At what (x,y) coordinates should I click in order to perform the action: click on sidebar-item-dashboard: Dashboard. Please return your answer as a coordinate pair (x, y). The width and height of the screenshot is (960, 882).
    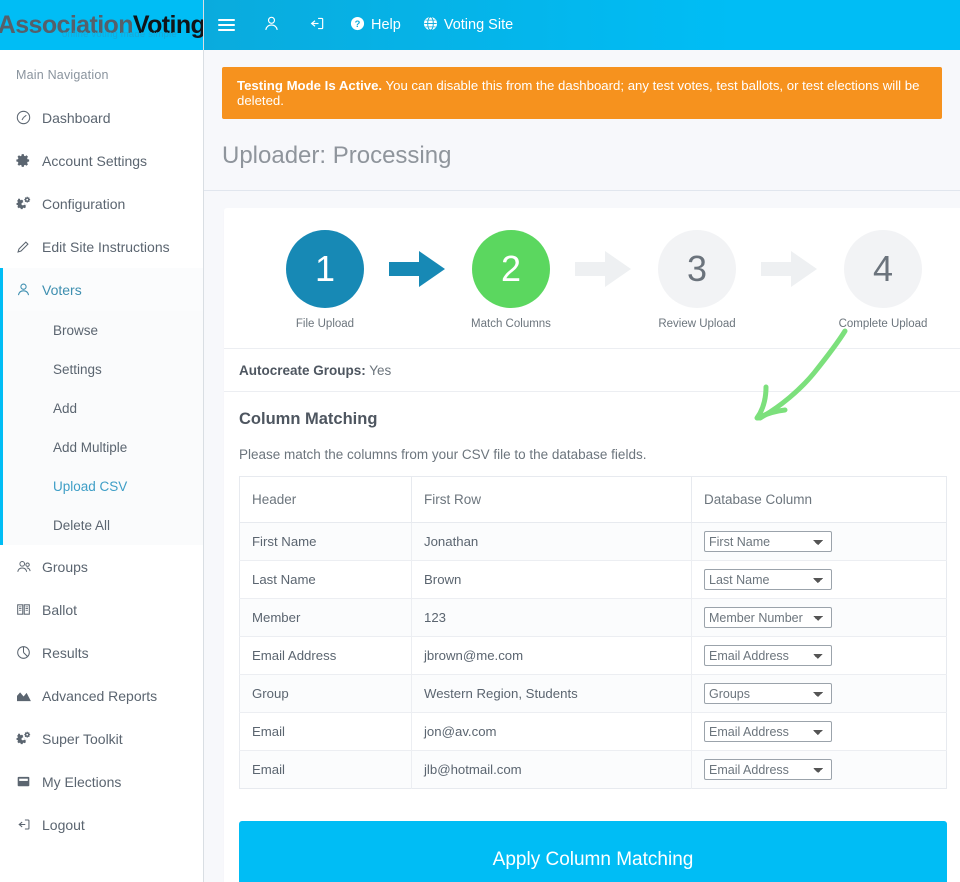
    Looking at the image, I should click on (101, 117).